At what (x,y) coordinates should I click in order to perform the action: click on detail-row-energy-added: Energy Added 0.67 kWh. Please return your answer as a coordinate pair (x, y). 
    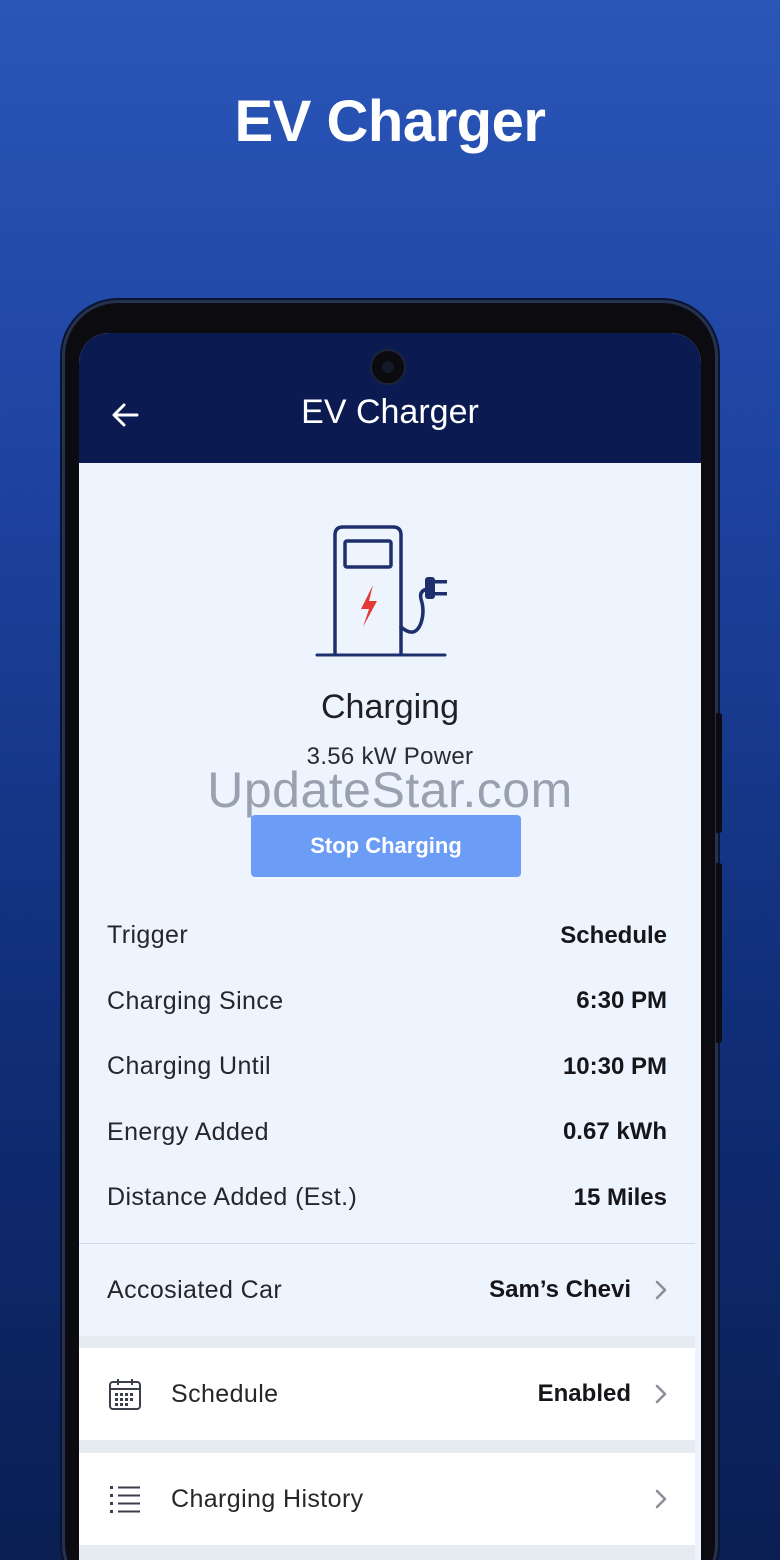
    Looking at the image, I should click on (390, 1133).